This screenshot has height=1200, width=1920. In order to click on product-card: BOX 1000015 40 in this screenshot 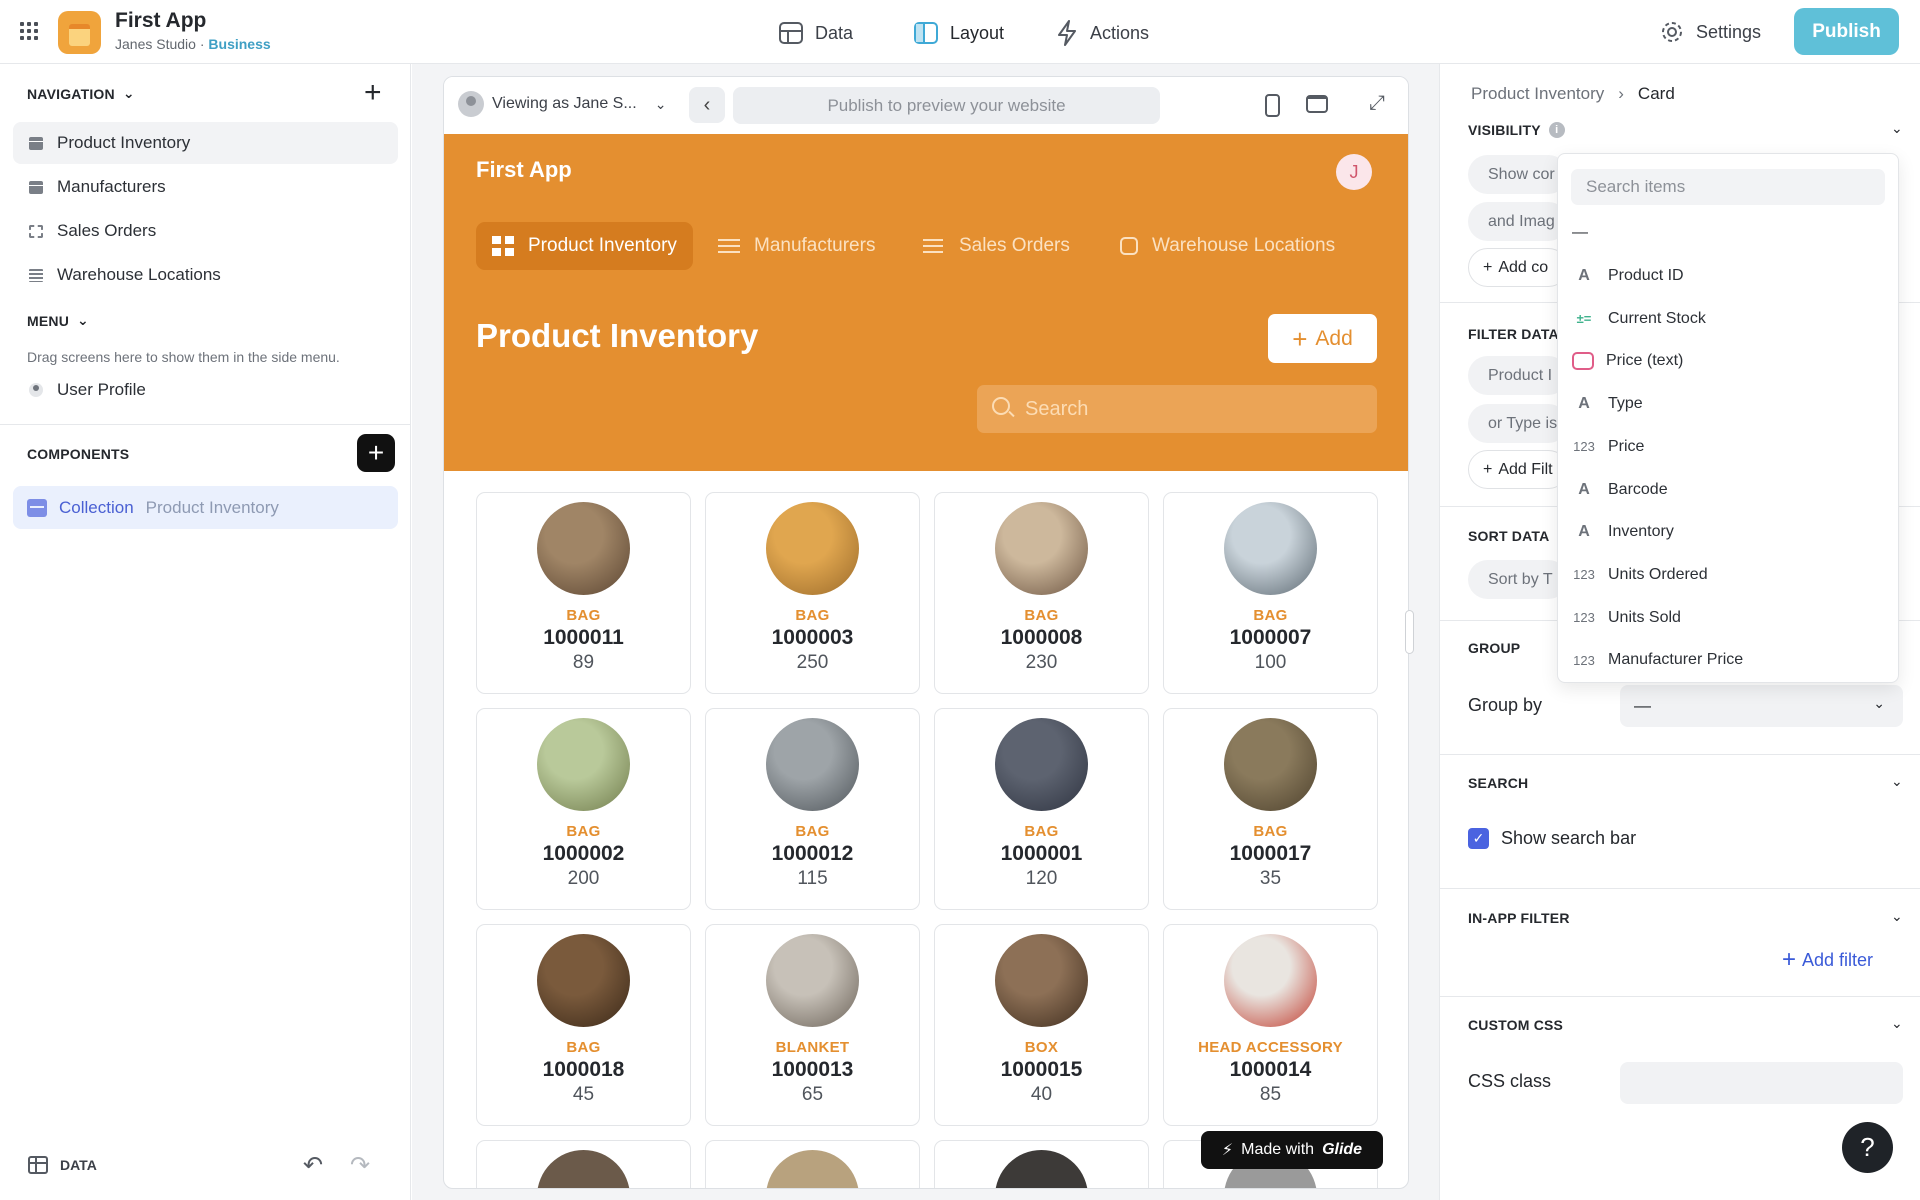, I will do `click(1041, 1025)`.